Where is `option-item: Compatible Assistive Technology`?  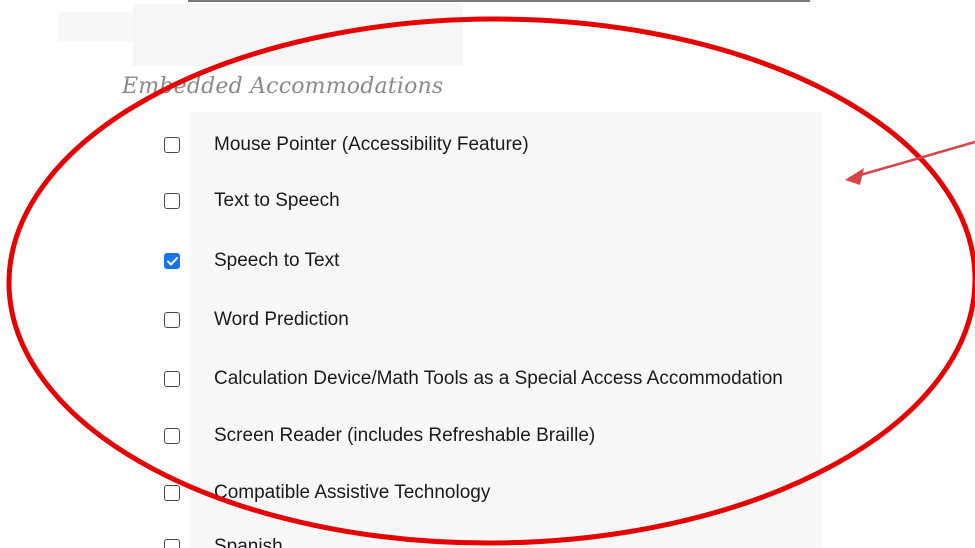 option-item: Compatible Assistive Technology is located at coordinates (327, 493).